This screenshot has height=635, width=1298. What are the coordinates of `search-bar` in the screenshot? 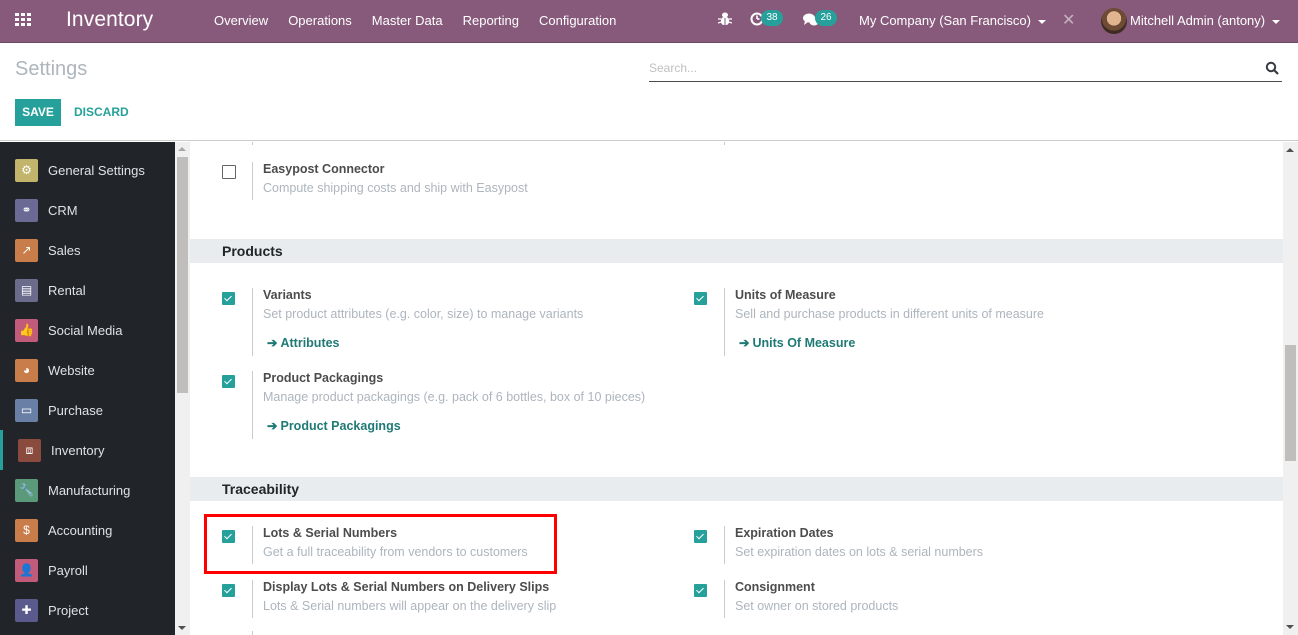 It's located at (965, 69).